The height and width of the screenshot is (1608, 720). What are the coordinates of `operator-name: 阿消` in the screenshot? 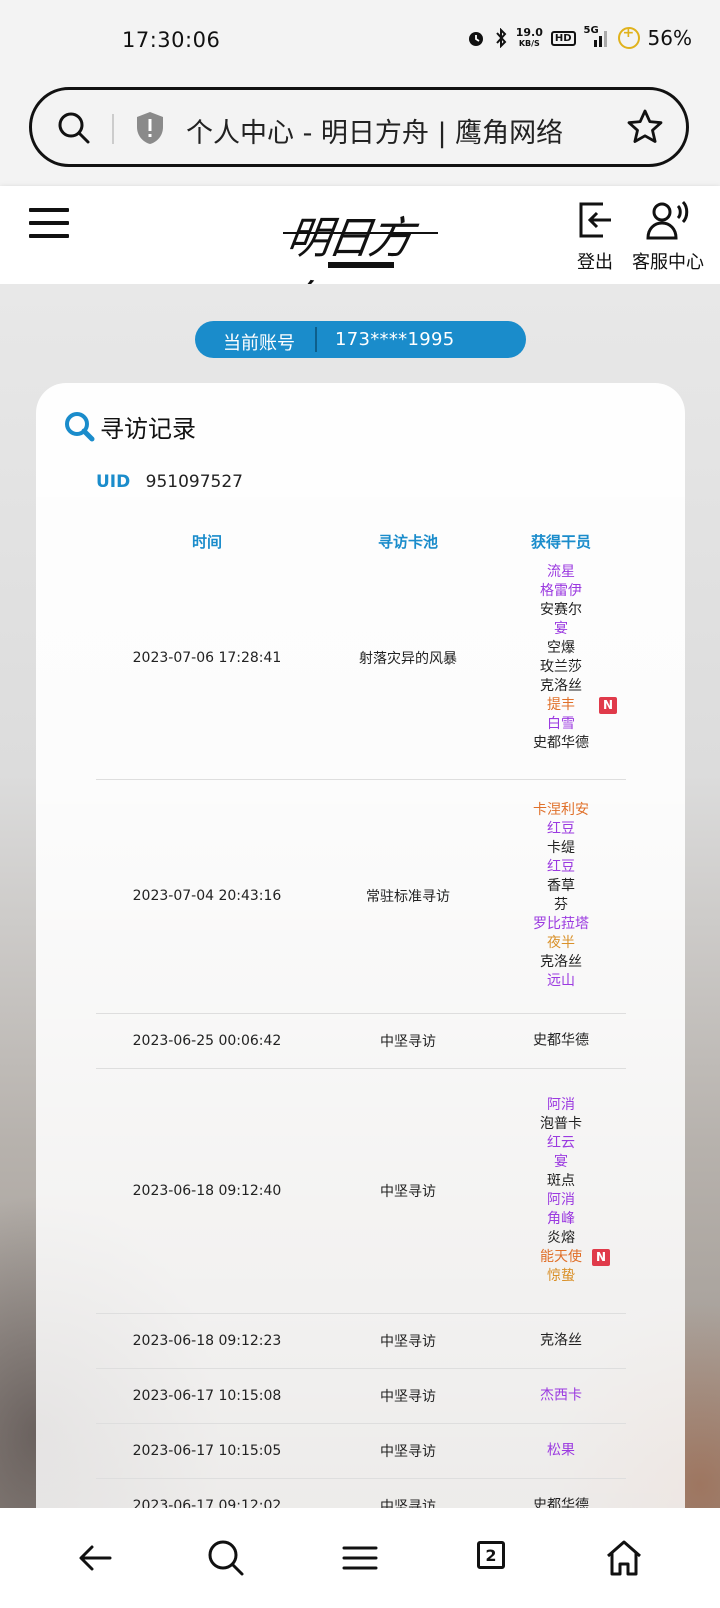 It's located at (561, 1104).